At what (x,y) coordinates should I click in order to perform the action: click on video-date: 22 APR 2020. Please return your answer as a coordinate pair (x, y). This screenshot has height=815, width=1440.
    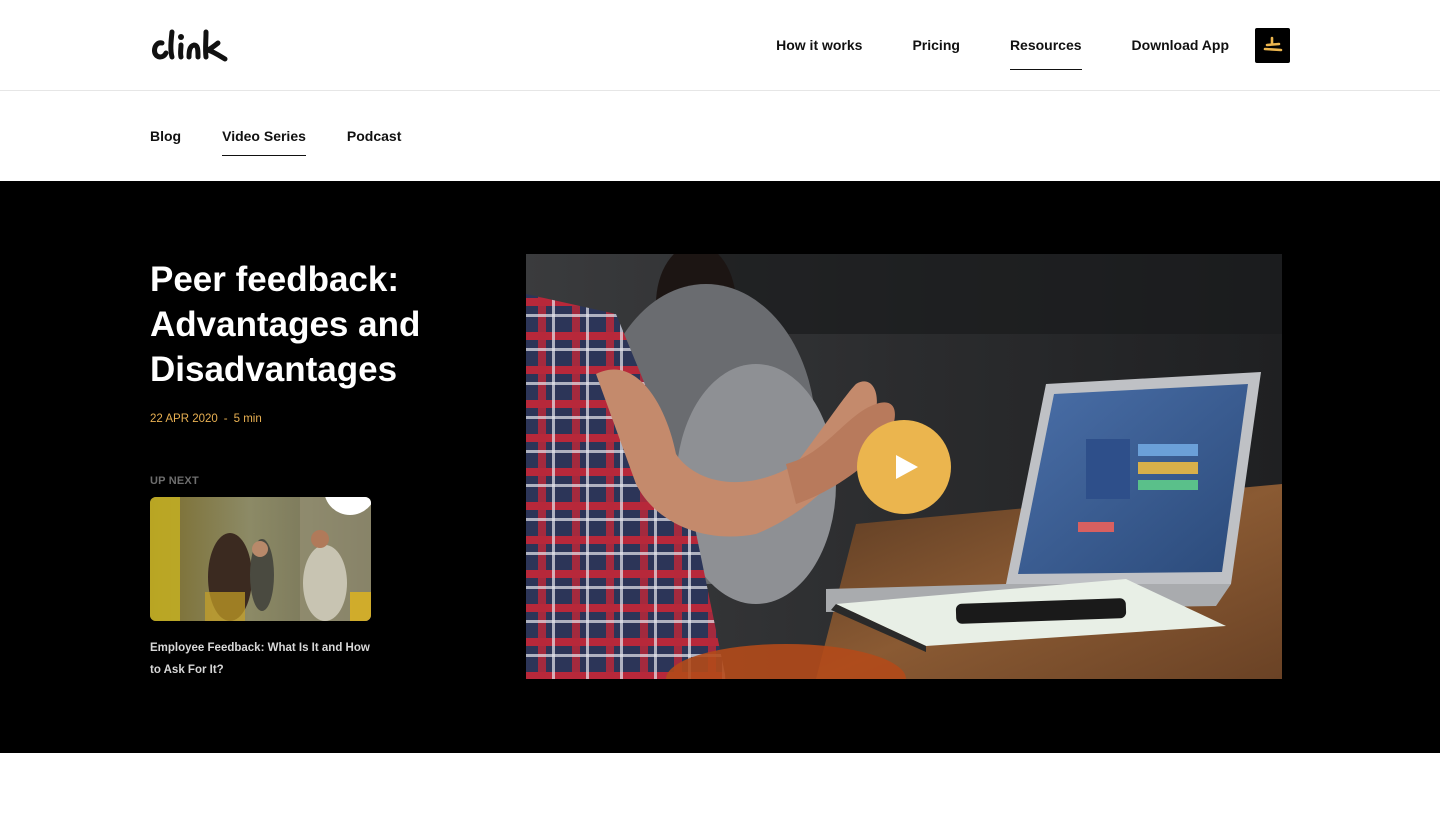
    Looking at the image, I should click on (184, 419).